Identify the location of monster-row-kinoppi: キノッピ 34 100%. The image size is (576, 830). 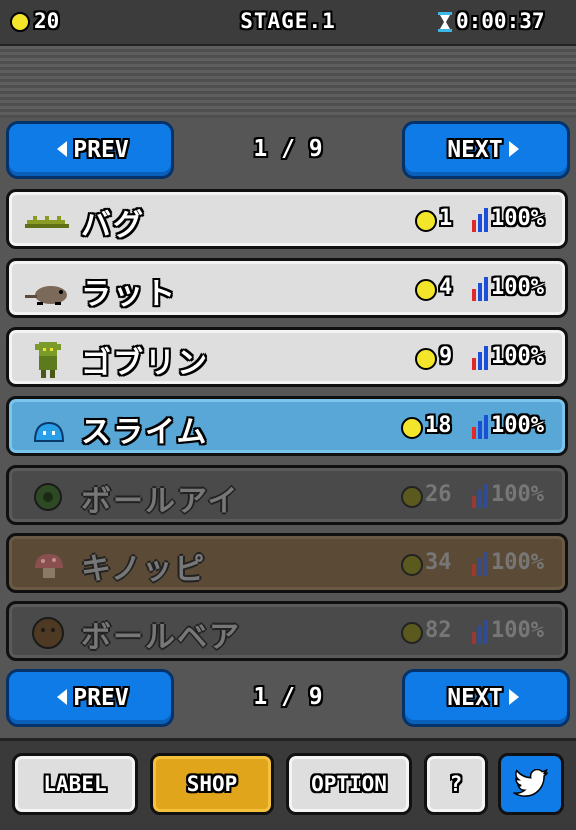
(287, 563).